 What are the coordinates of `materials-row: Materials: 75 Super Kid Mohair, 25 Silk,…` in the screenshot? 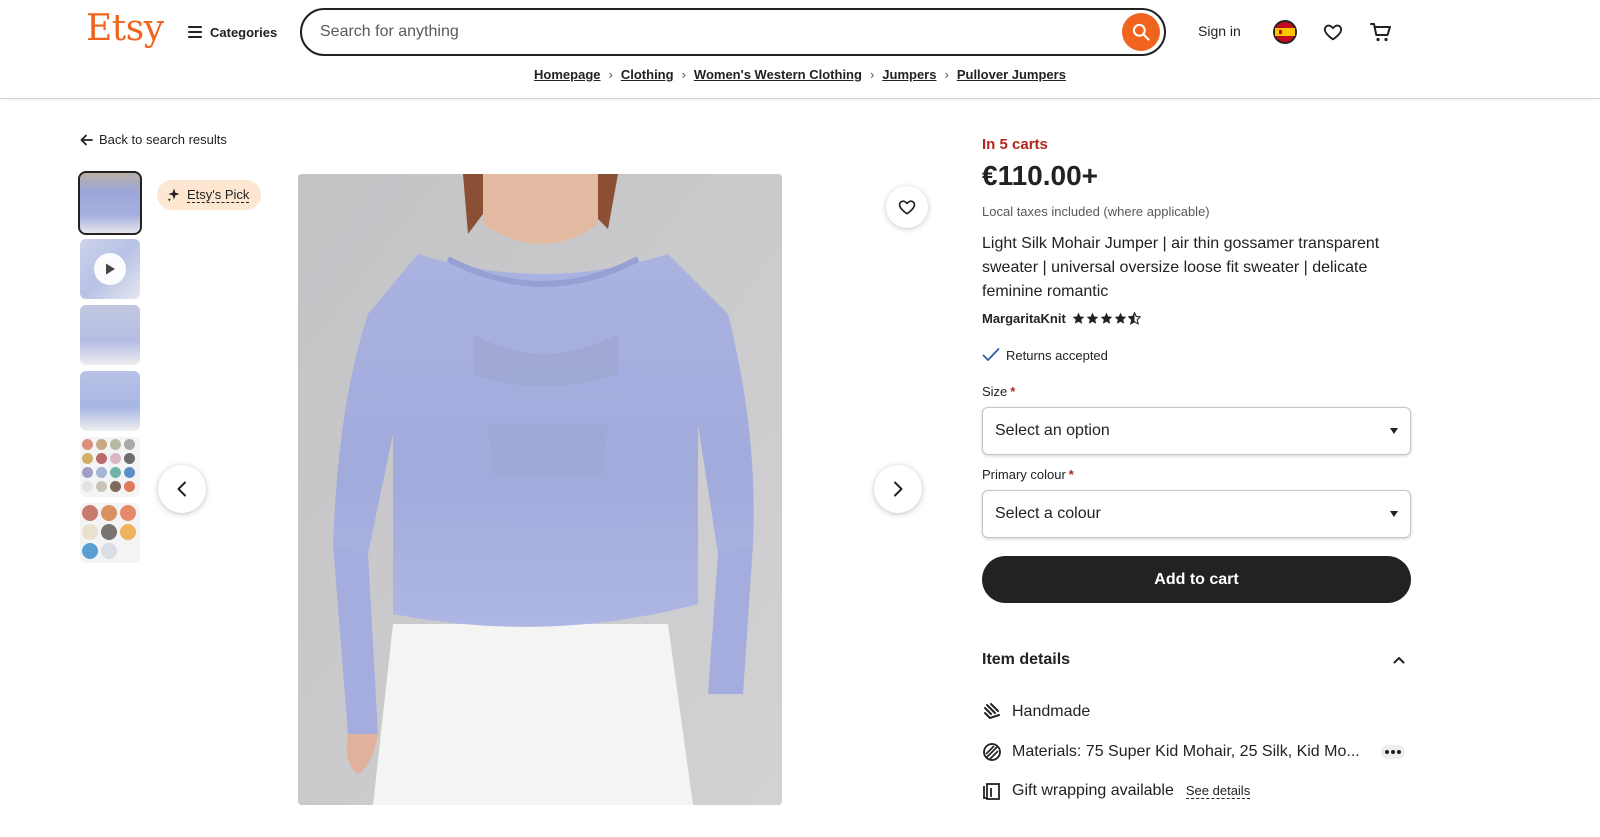 It's located at (1196, 752).